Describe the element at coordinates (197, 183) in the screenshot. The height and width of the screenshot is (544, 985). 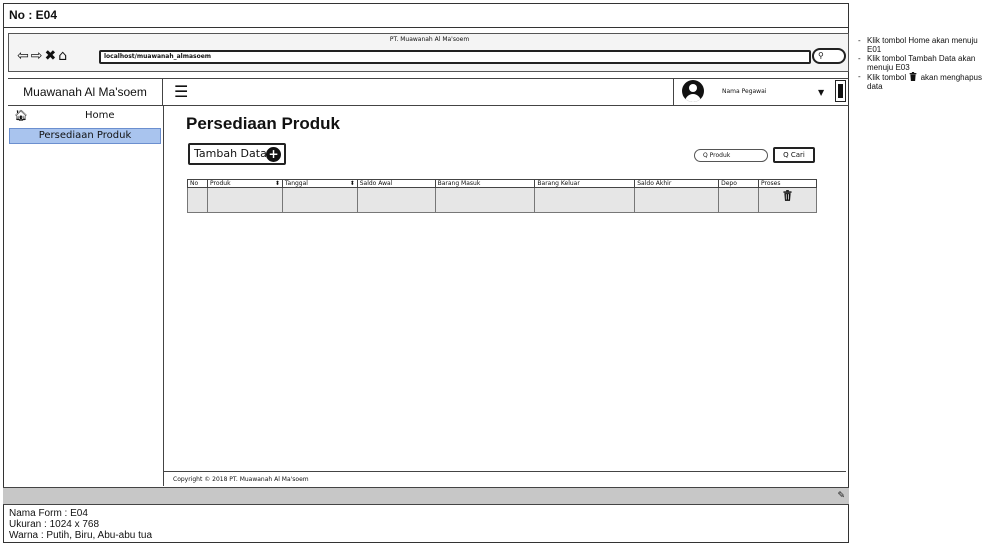
I see `col-no: No` at that location.